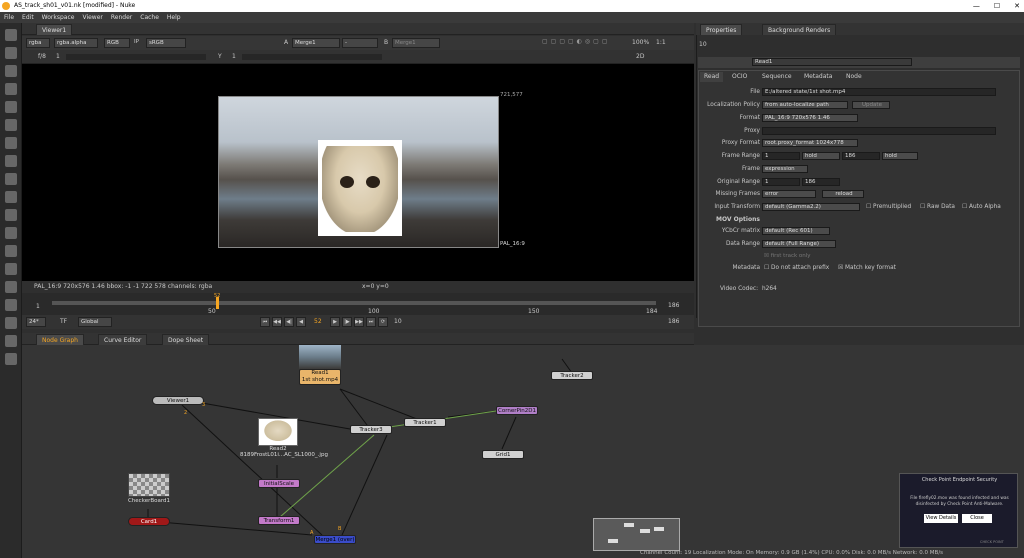 This screenshot has width=1024, height=558. I want to click on display-dropdown: sRGB, so click(166, 43).